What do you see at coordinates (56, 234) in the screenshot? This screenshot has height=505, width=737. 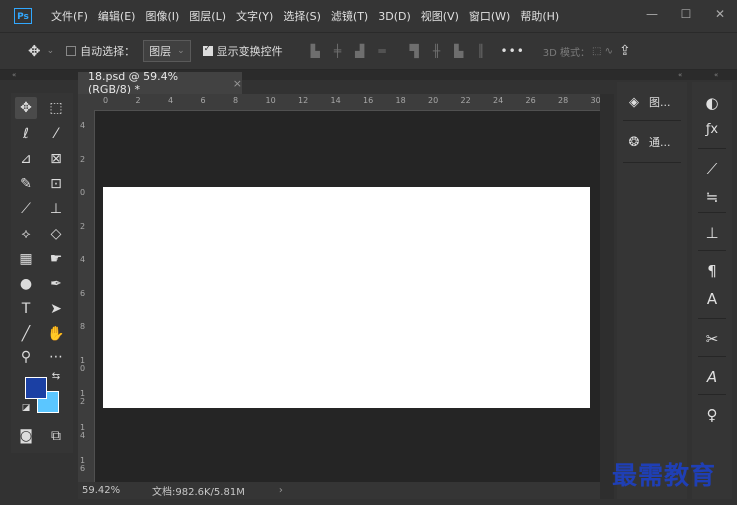 I see `eraser-icon: ◇` at bounding box center [56, 234].